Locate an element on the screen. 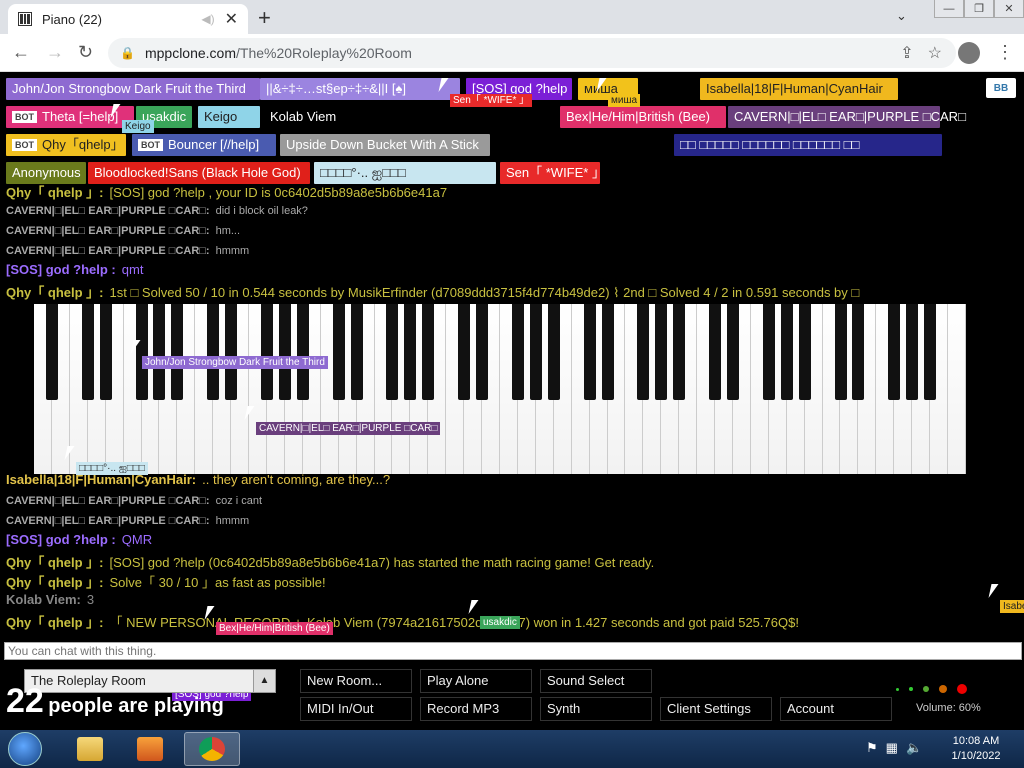 The width and height of the screenshot is (1024, 768). user-tag: Anonymous is located at coordinates (46, 173).